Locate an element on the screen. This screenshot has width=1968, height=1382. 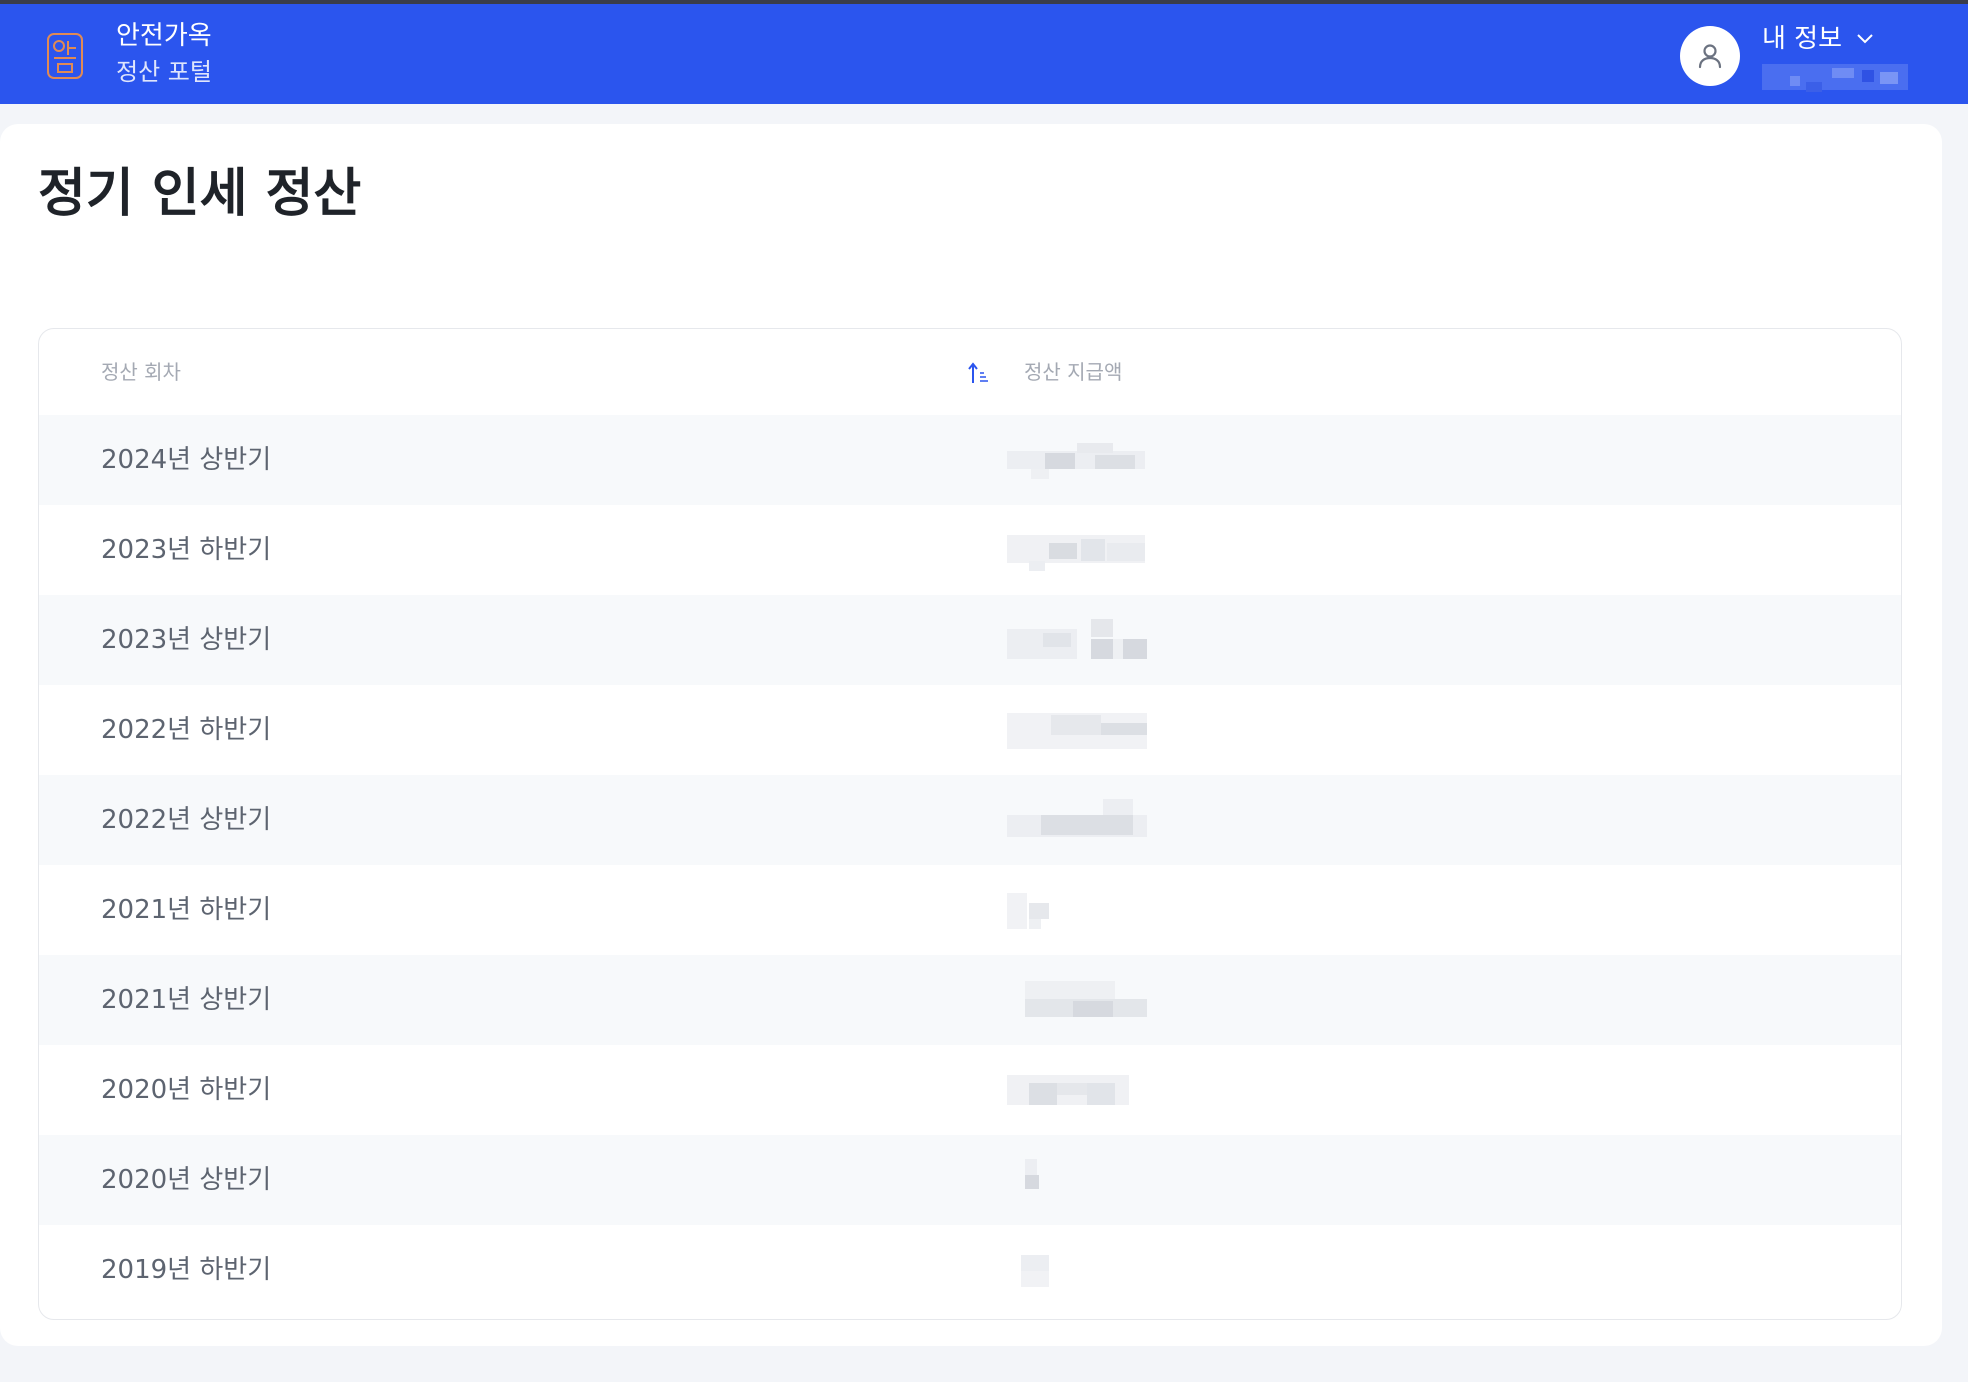
settlement-round: 2020년 하반기 is located at coordinates (186, 1090).